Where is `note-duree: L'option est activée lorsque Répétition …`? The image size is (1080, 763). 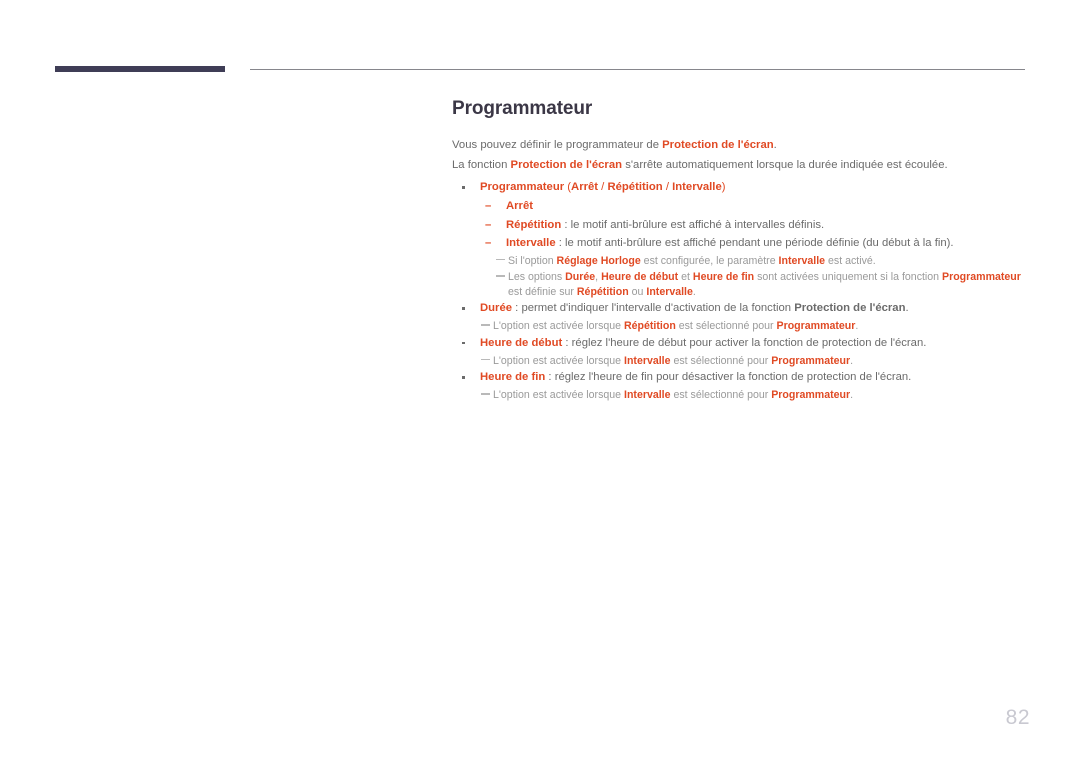
note-duree: L'option est activée lorsque Répétition … is located at coordinates (742, 326).